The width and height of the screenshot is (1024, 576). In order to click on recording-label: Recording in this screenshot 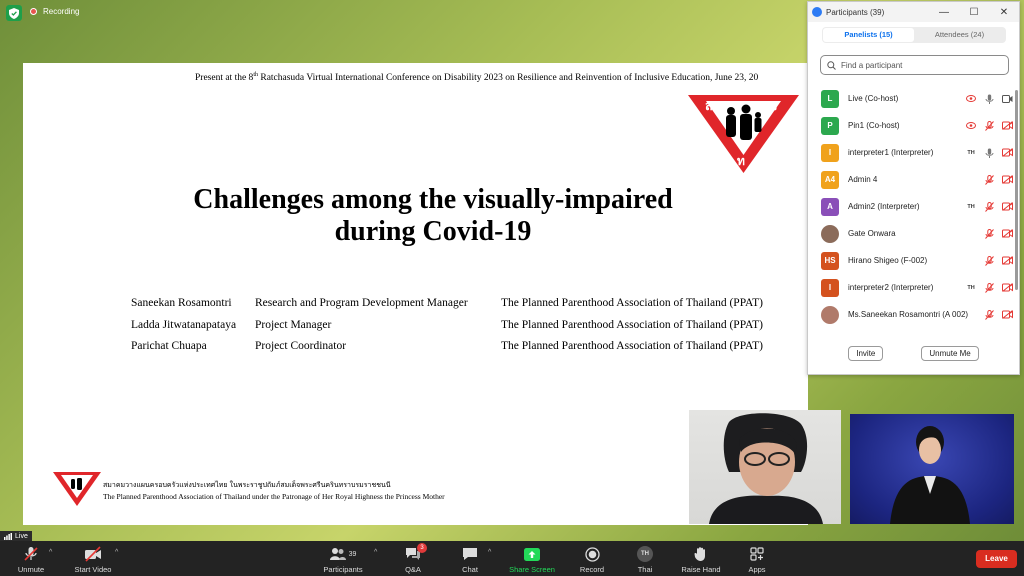, I will do `click(61, 11)`.